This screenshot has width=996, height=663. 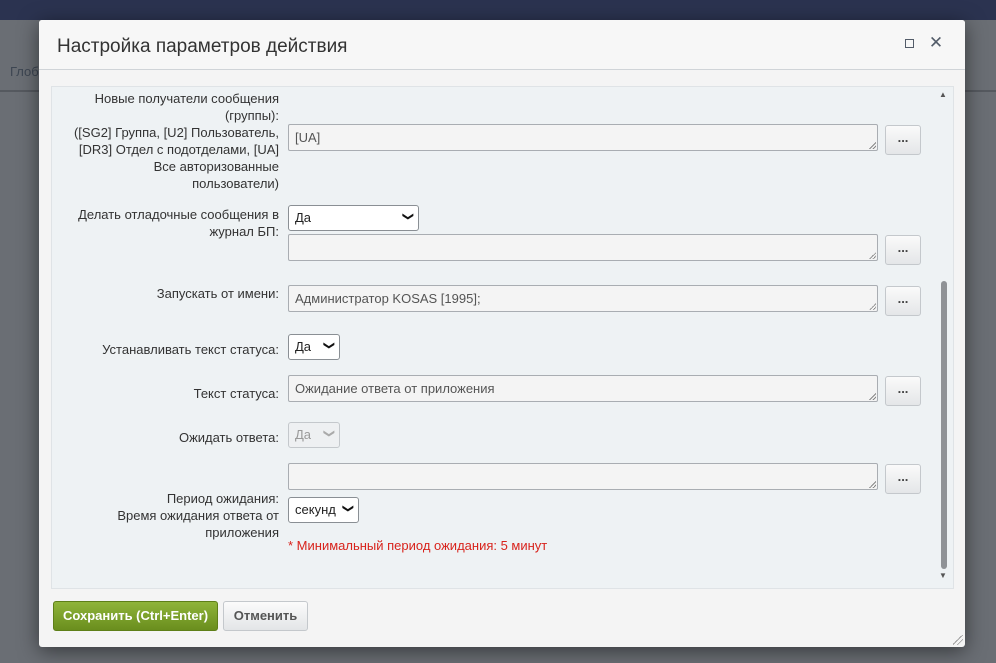 I want to click on wait-period-unit-select: секунд ❯, so click(x=323, y=510).